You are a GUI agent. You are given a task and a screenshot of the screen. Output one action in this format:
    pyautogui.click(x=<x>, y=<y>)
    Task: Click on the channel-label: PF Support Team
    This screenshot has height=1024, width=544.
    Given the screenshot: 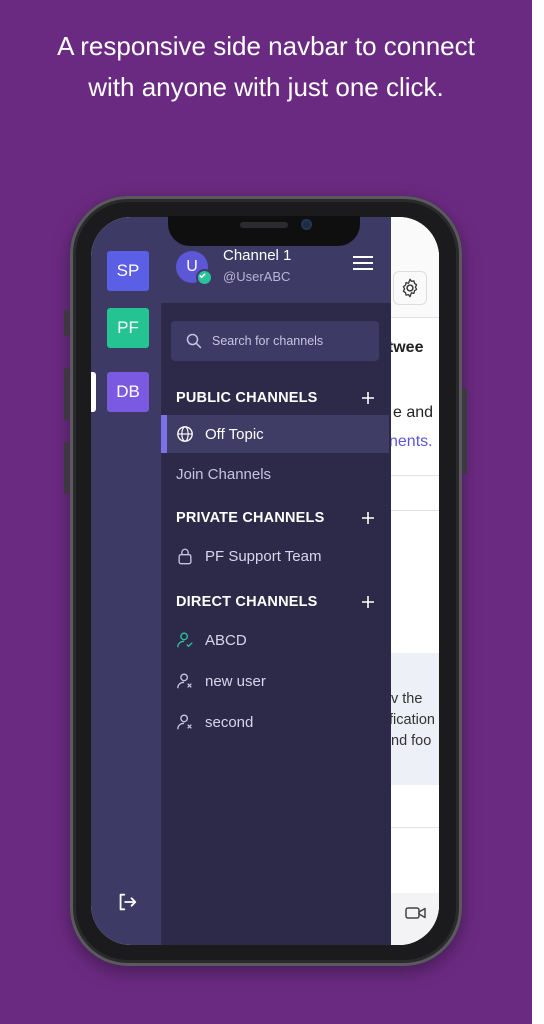 What is the action you would take?
    pyautogui.click(x=263, y=556)
    